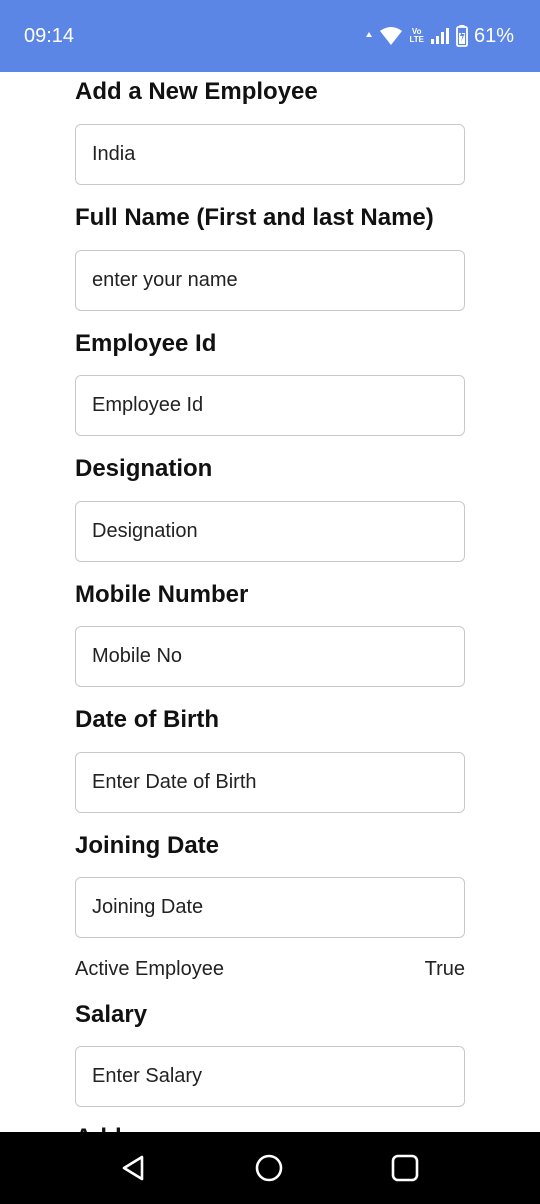 The image size is (540, 1204). Describe the element at coordinates (493, 35) in the screenshot. I see `battery-percent: 61%` at that location.